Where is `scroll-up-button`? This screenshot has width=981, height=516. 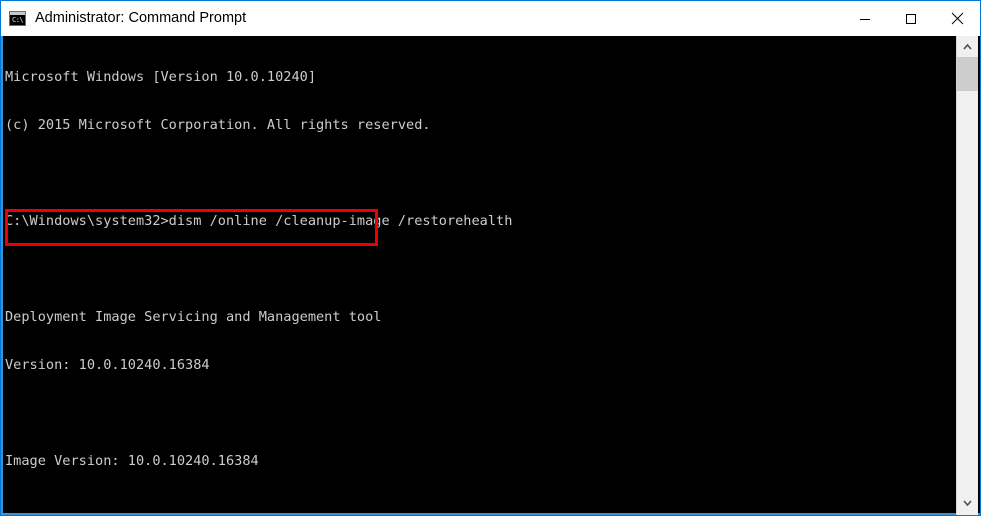
scroll-up-button is located at coordinates (967, 46).